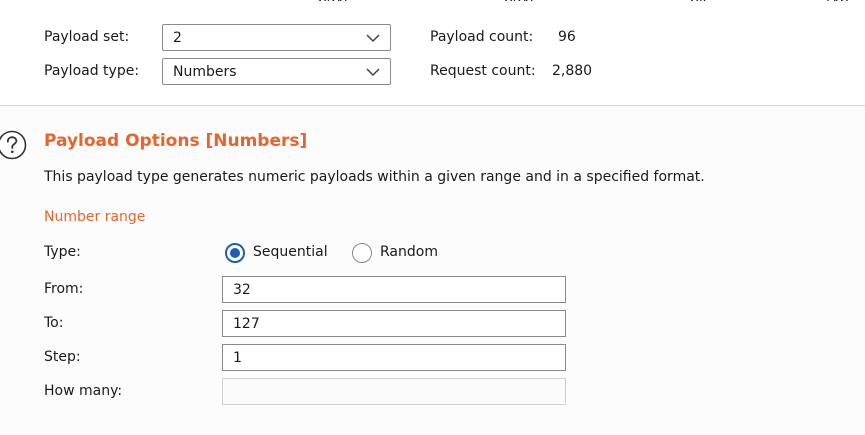  I want to click on step-field: 1, so click(394, 357).